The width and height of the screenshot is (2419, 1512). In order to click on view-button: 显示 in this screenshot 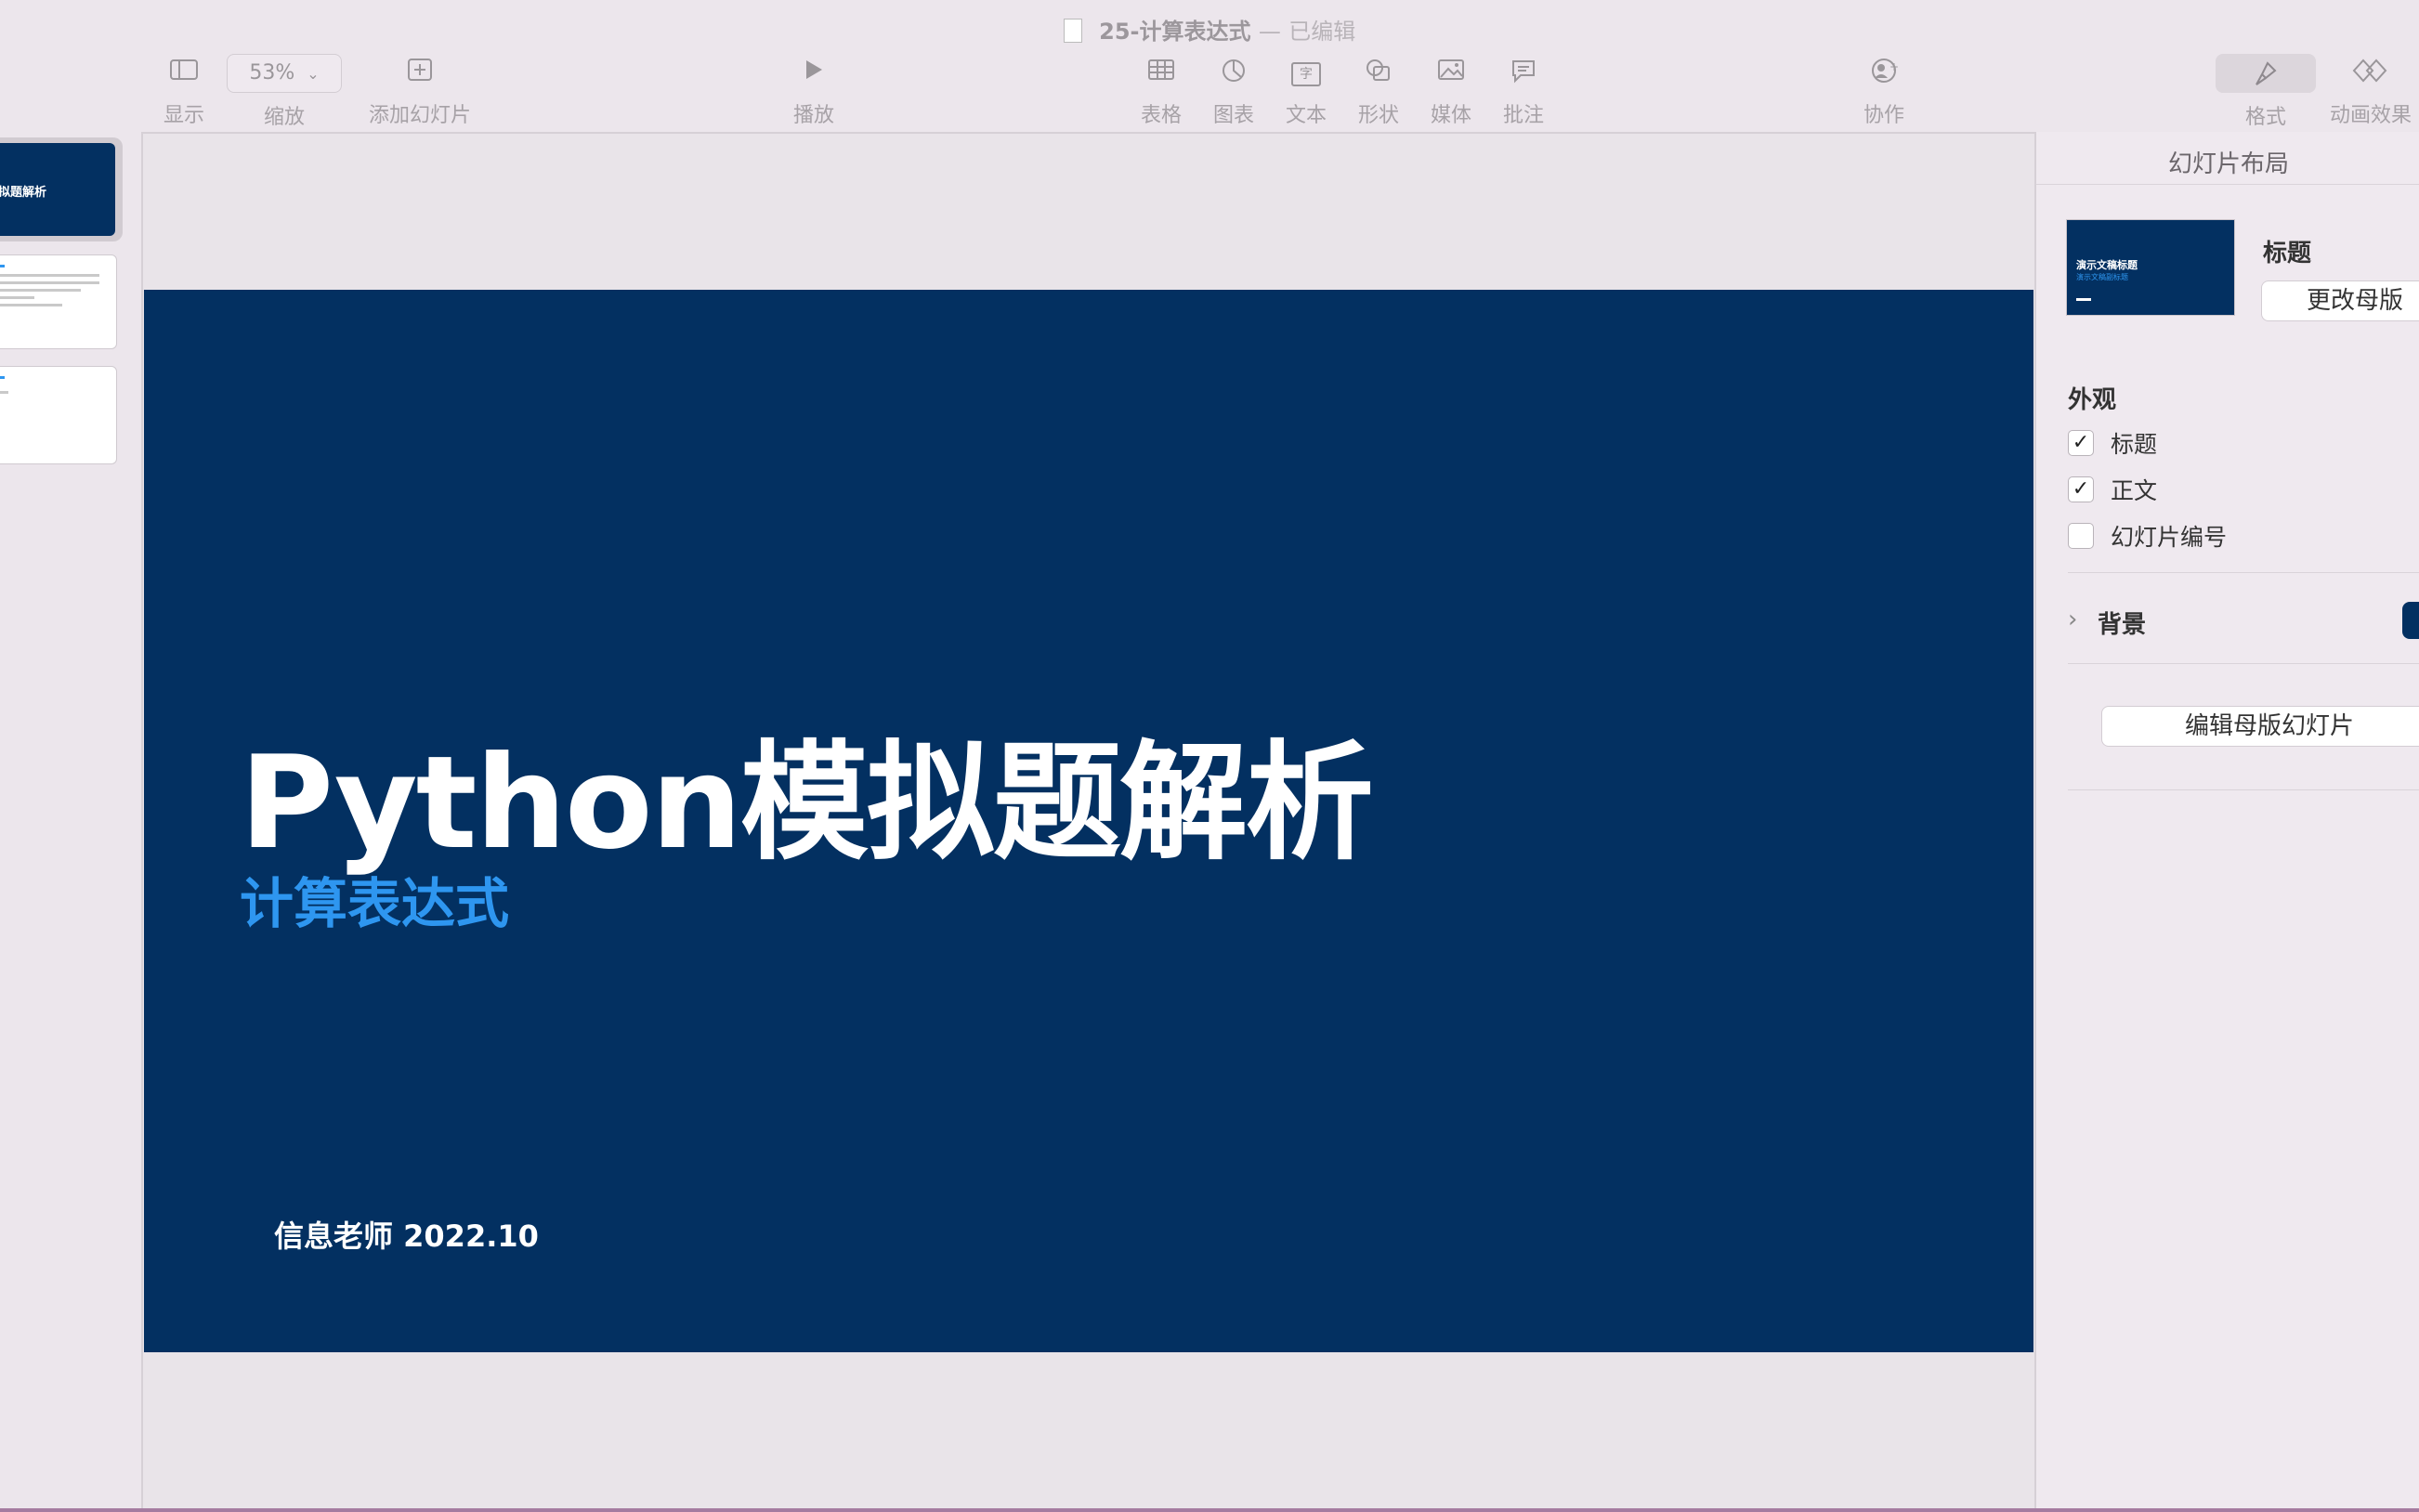, I will do `click(184, 93)`.